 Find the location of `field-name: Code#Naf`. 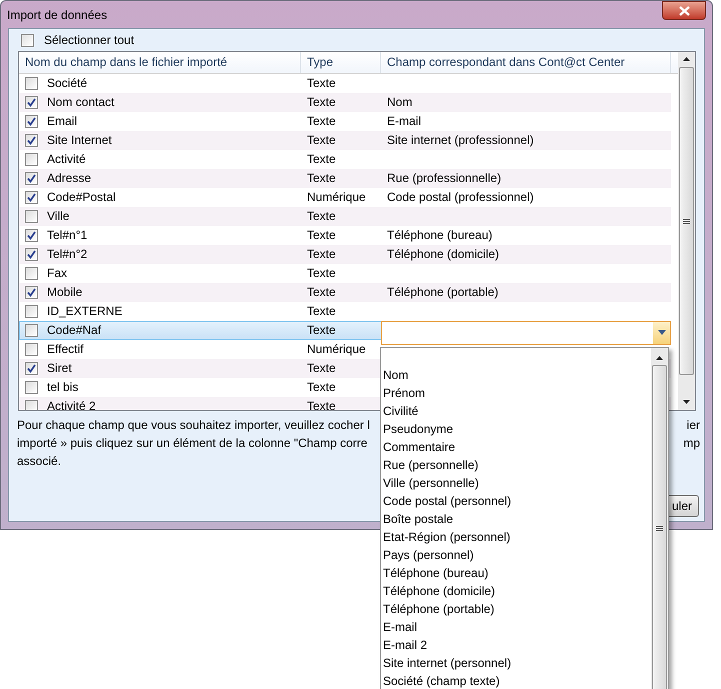

field-name: Code#Naf is located at coordinates (74, 331).